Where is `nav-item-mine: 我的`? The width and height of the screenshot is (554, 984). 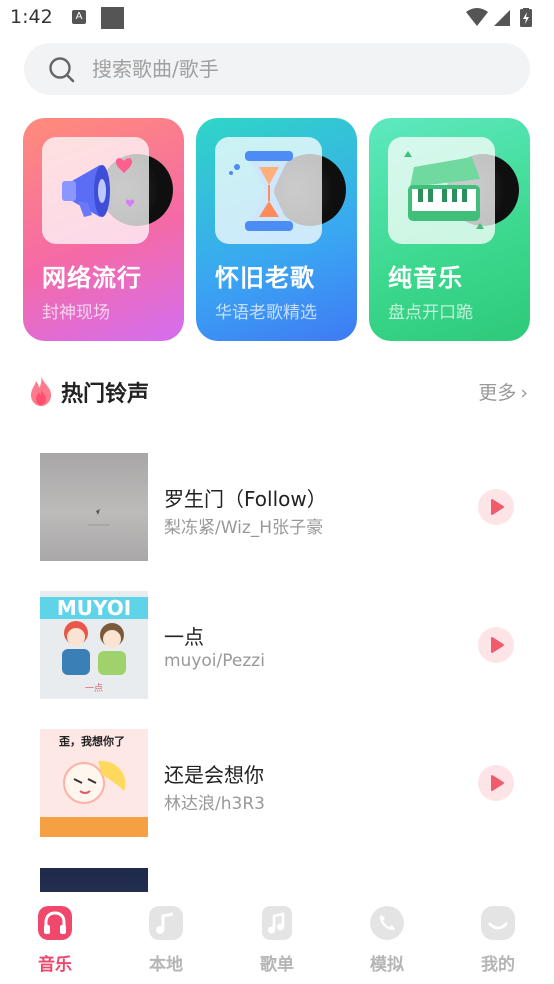 nav-item-mine: 我的 is located at coordinates (498, 941).